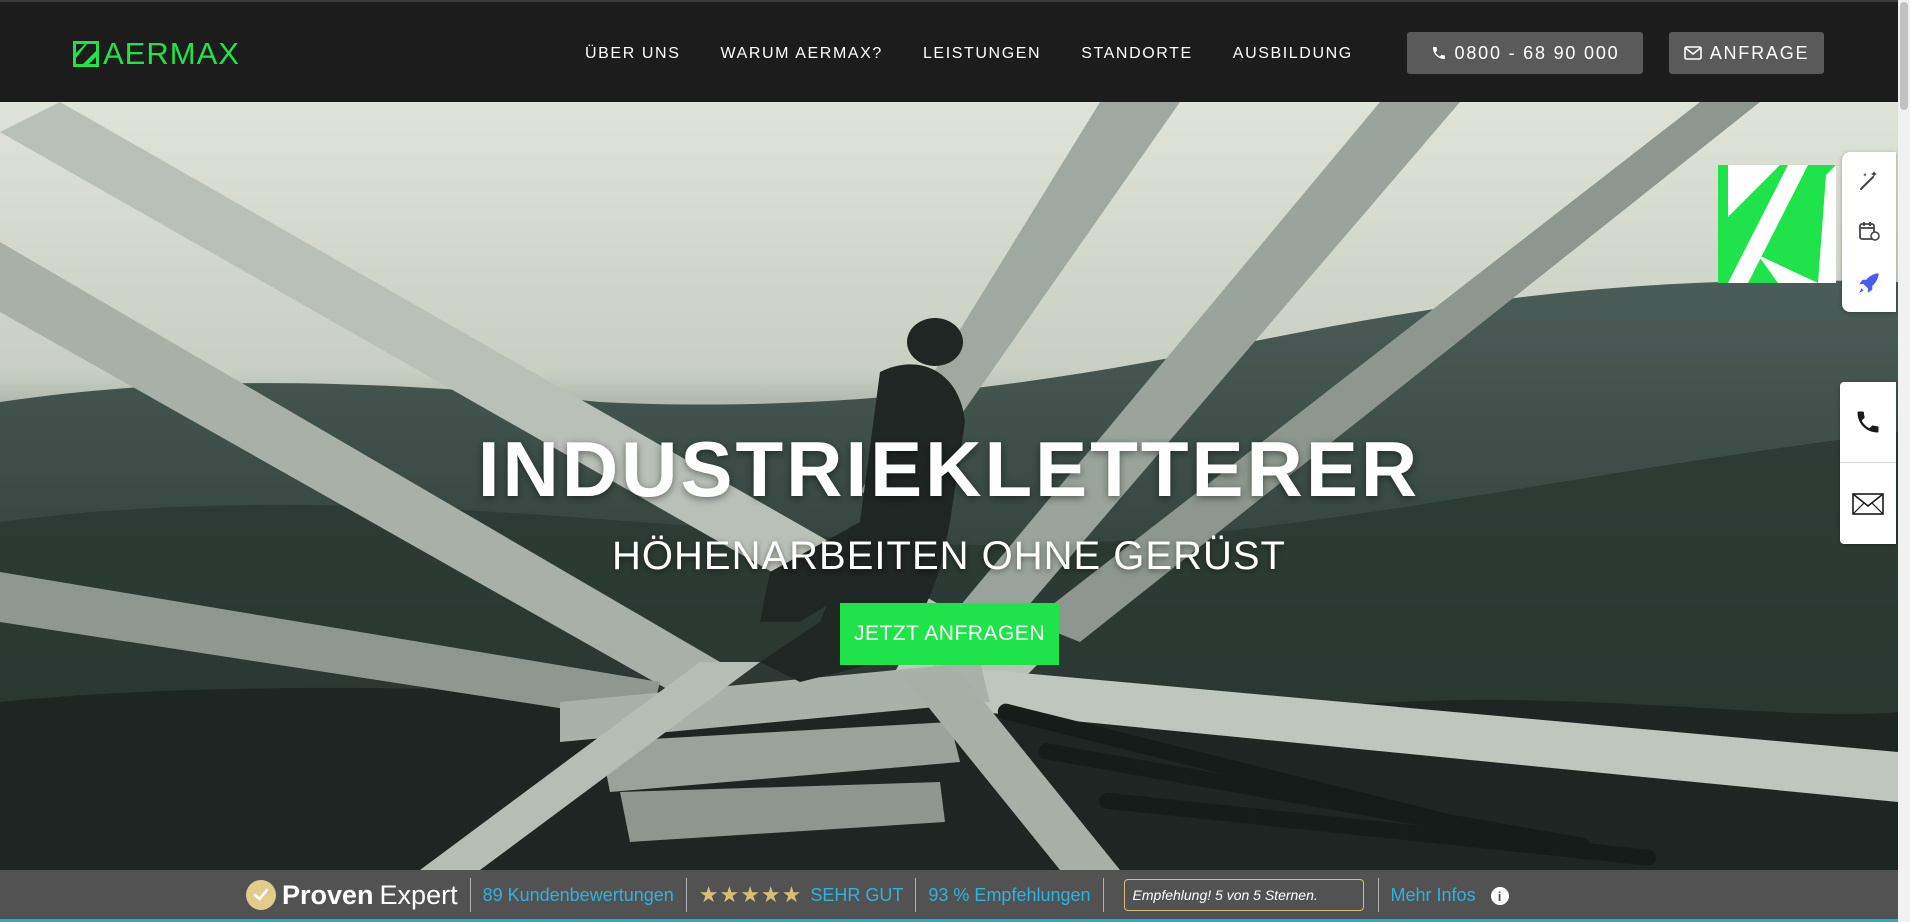 The image size is (1910, 922). I want to click on nav-item-standorte: STANDORTE, so click(1137, 54).